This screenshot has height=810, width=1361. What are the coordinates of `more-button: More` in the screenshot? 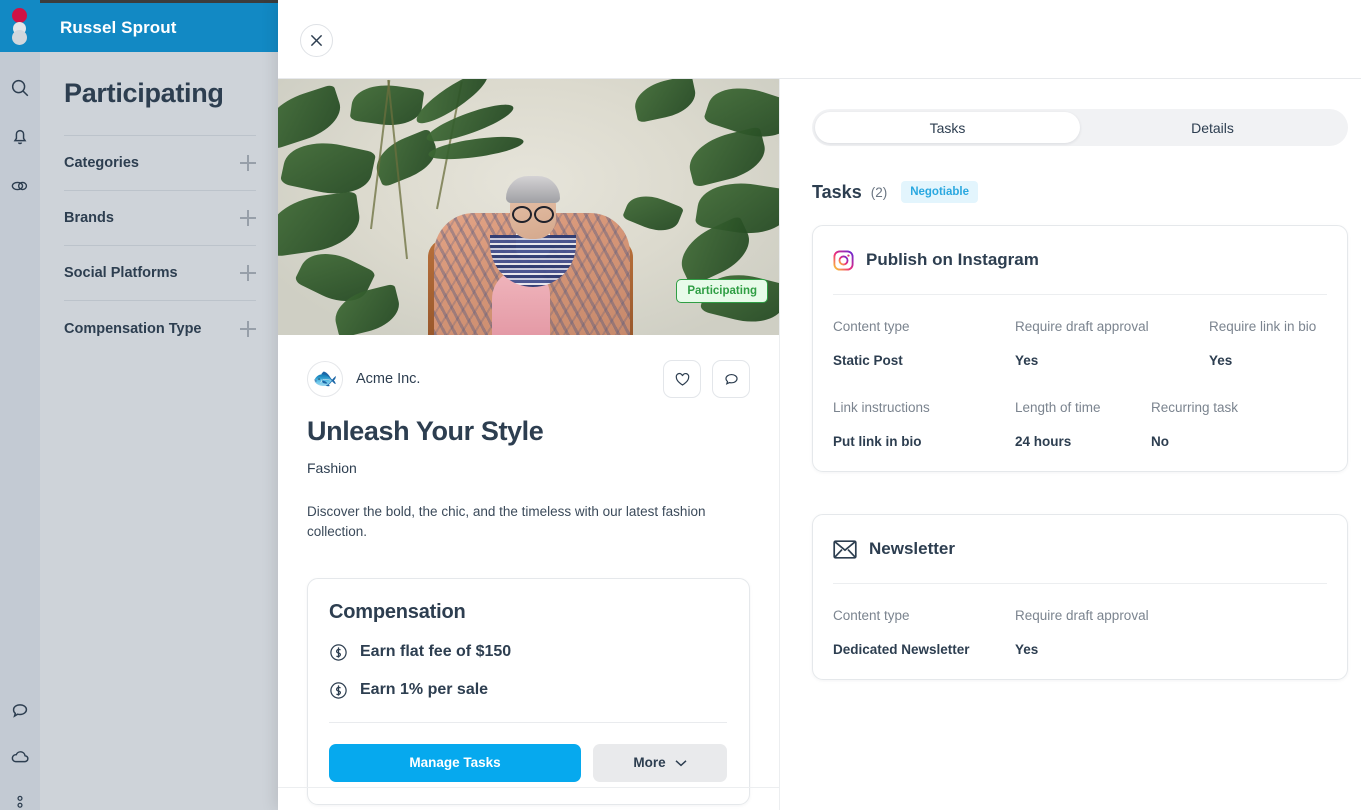 It's located at (660, 762).